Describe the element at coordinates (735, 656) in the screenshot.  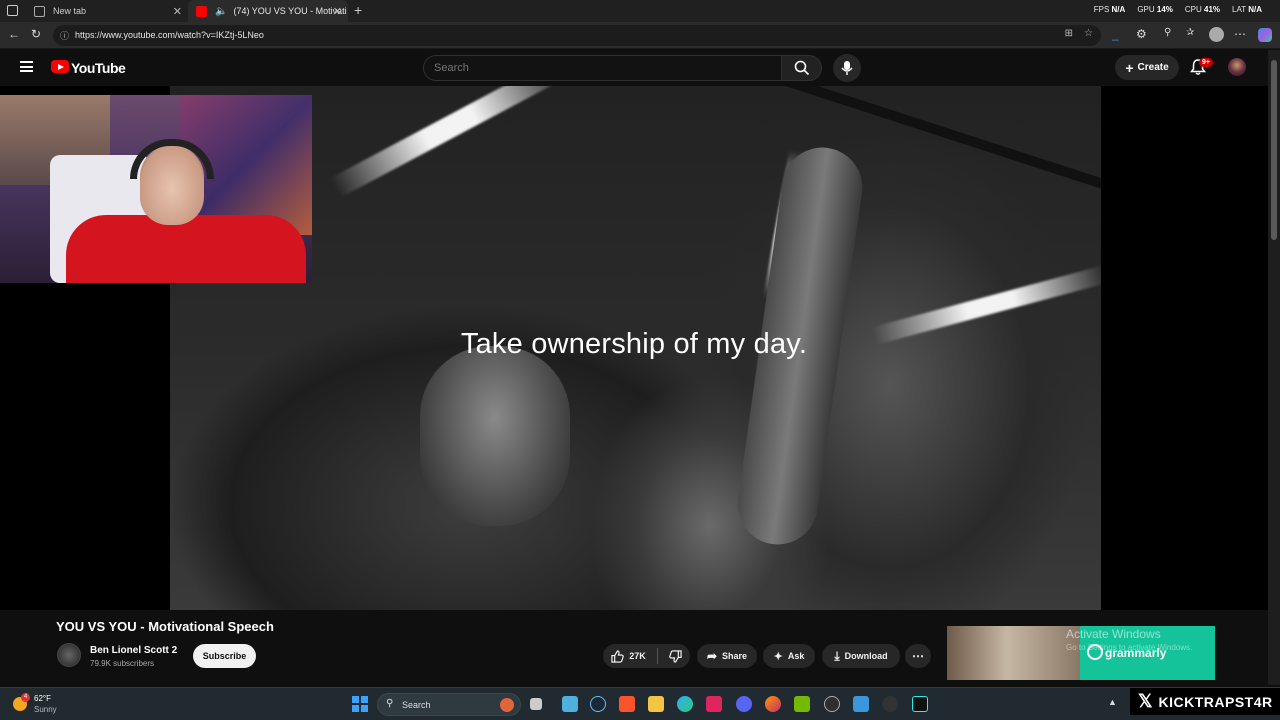
I see `share-label: Share` at that location.